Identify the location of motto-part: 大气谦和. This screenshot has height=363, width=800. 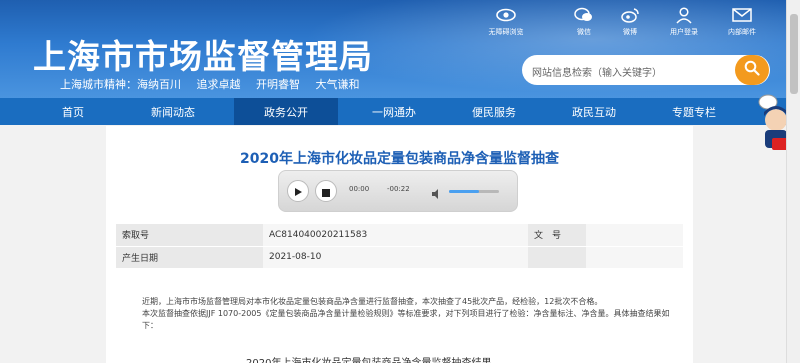
(337, 84).